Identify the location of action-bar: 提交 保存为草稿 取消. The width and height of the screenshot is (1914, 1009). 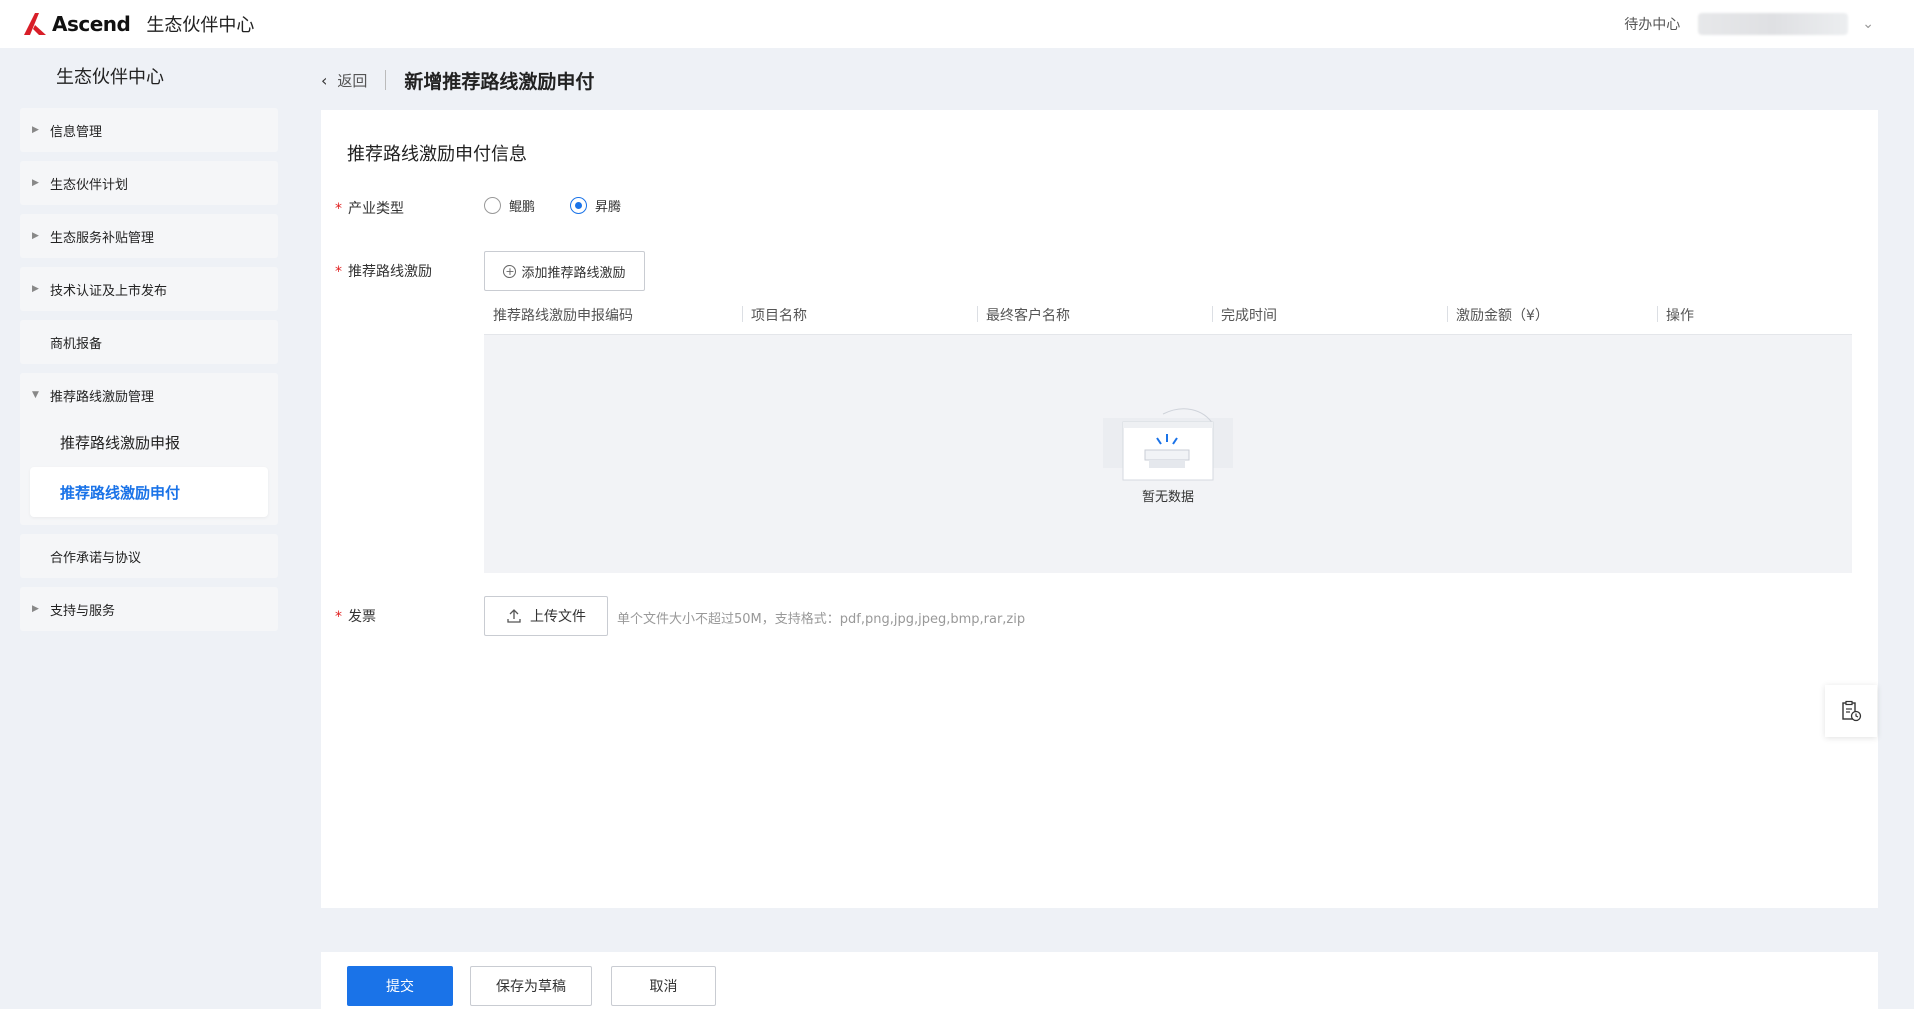
(1099, 980).